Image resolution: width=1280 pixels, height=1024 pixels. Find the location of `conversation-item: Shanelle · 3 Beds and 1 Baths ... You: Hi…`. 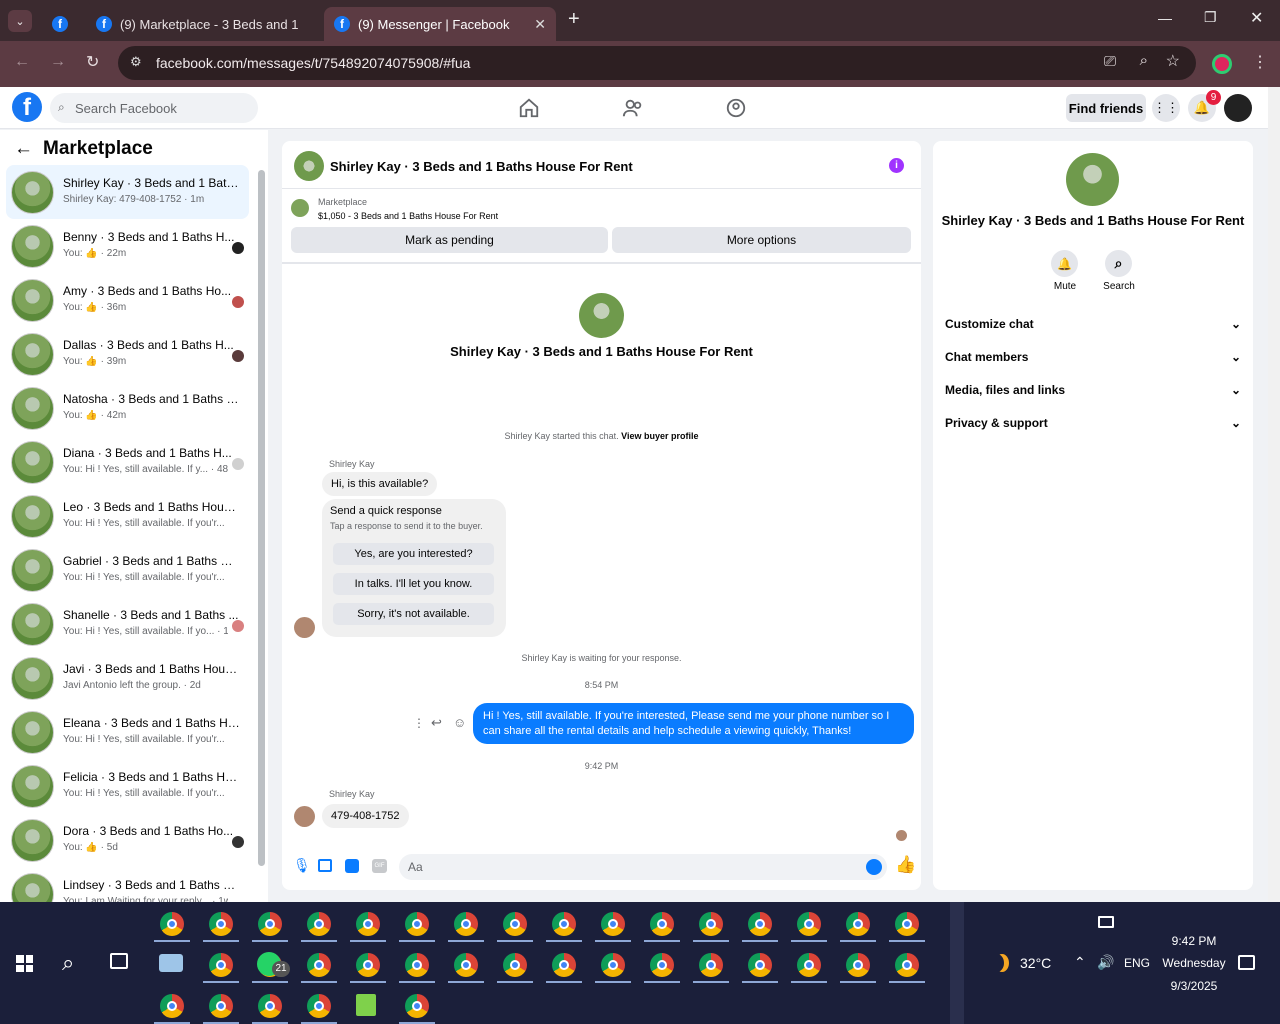

conversation-item: Shanelle · 3 Beds and 1 Baths ... You: Hi… is located at coordinates (127, 624).